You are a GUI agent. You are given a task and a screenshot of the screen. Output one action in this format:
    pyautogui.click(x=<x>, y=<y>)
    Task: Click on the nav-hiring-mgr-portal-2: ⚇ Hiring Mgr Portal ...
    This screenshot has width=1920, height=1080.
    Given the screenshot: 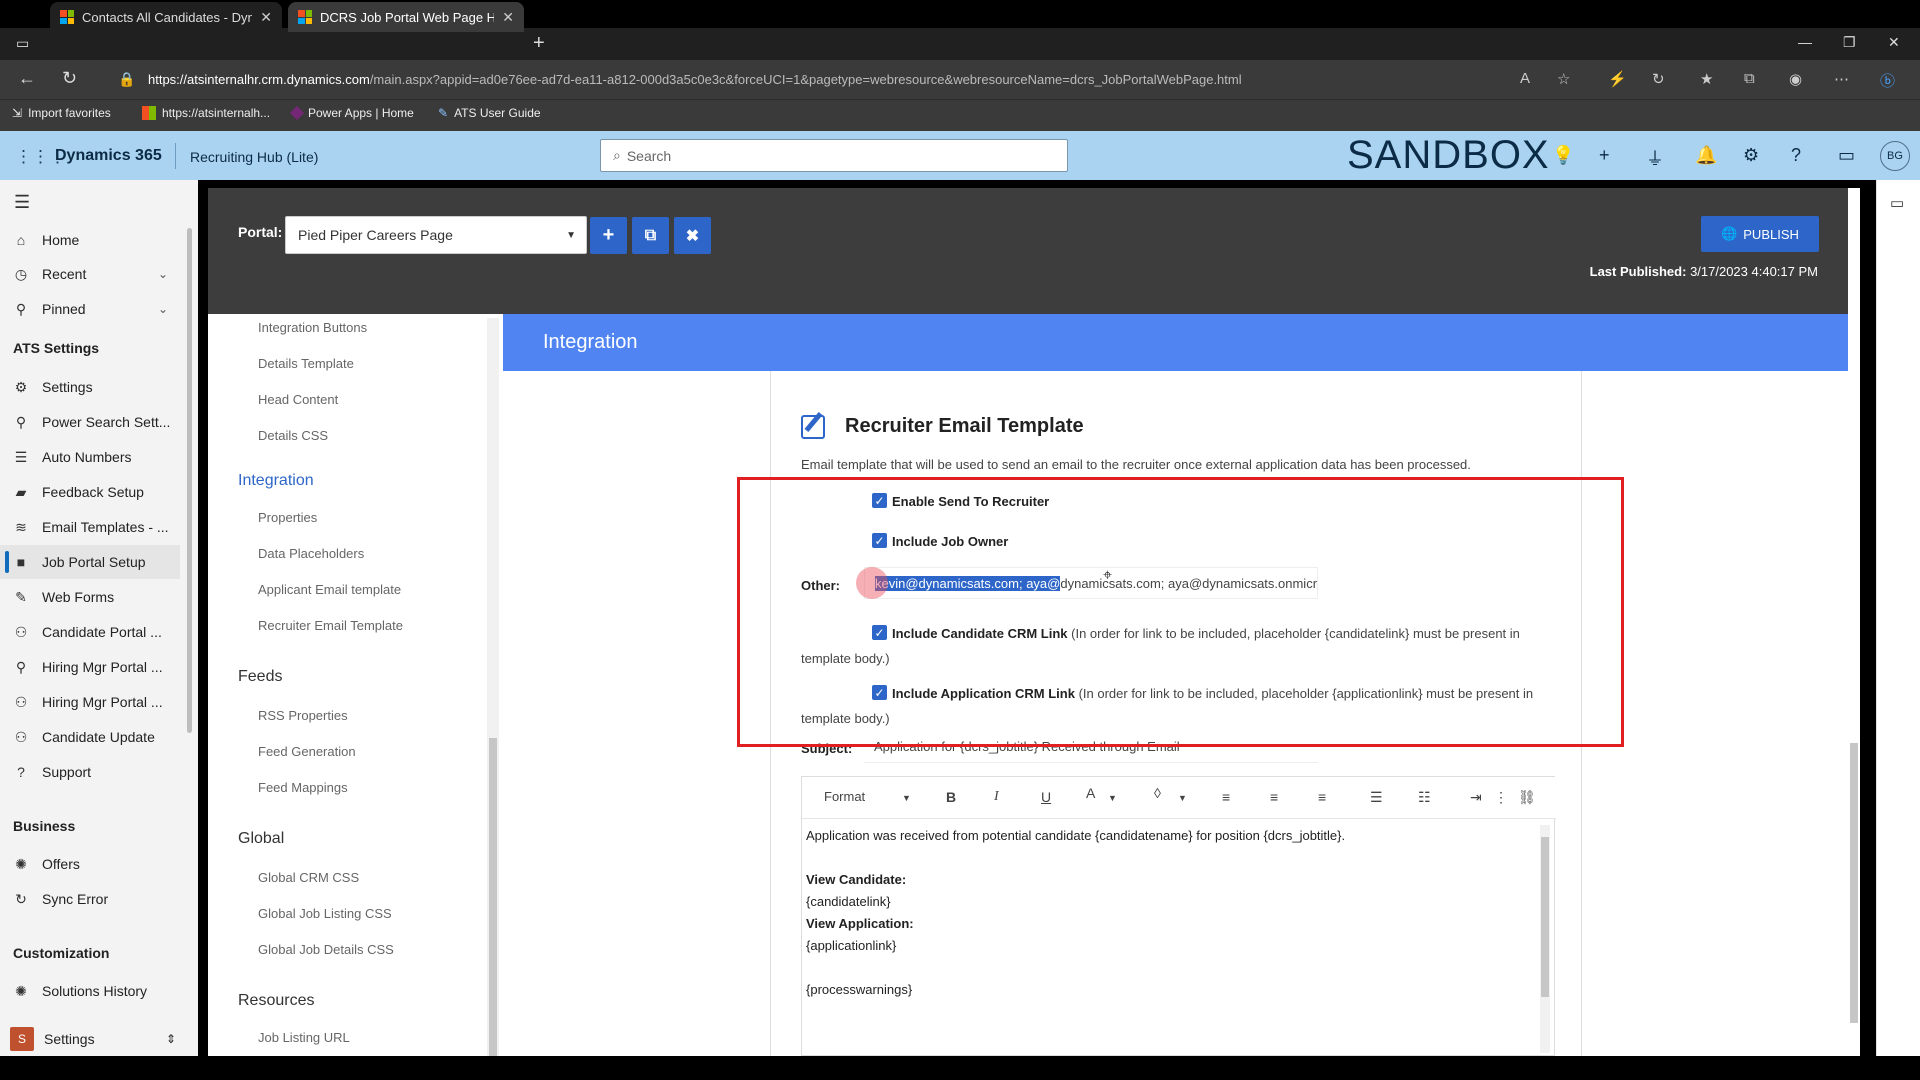 What is the action you would take?
    pyautogui.click(x=90, y=702)
    